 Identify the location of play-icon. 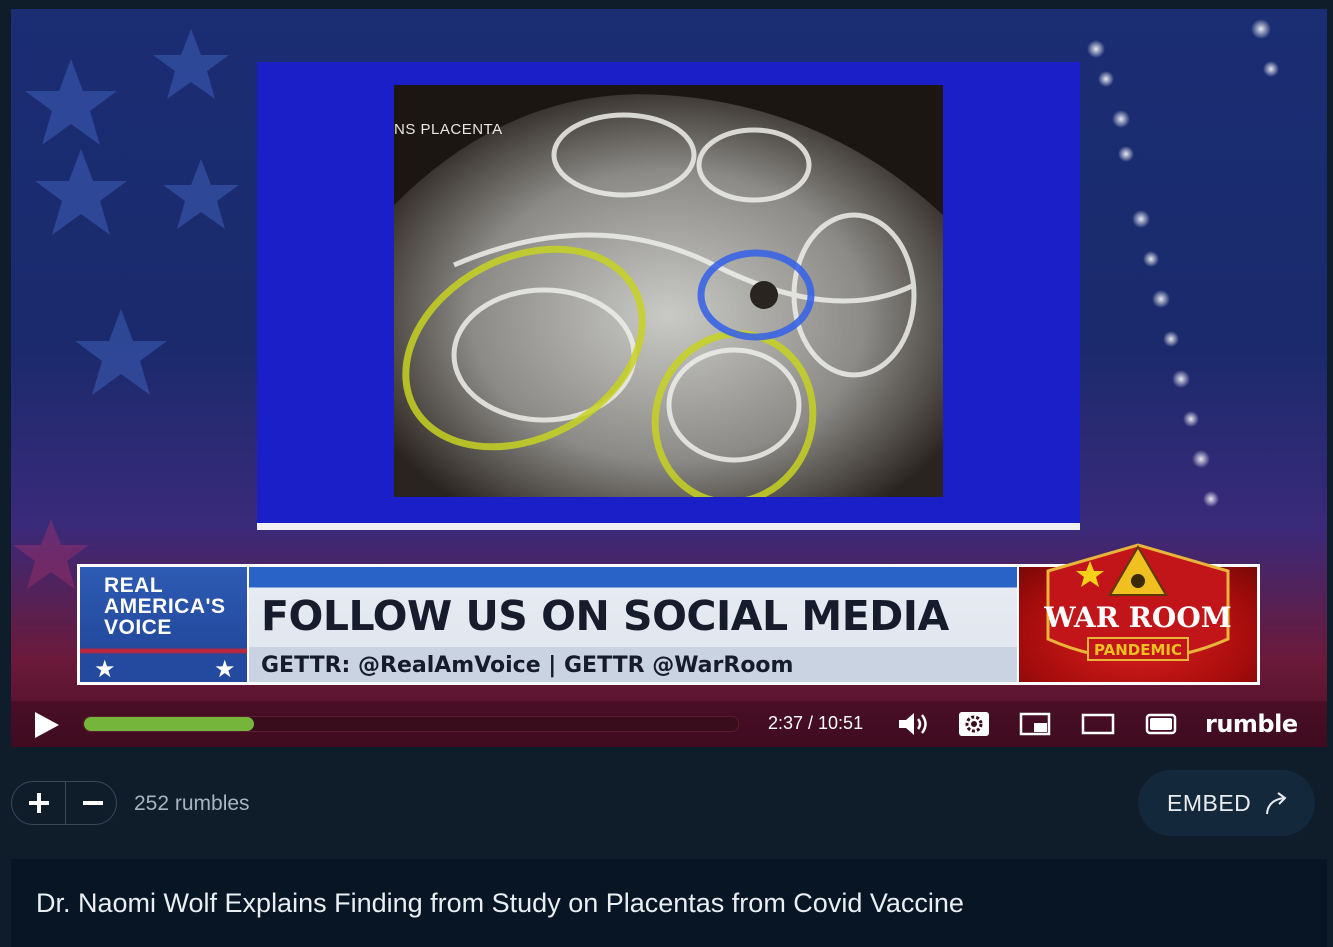
(47, 725).